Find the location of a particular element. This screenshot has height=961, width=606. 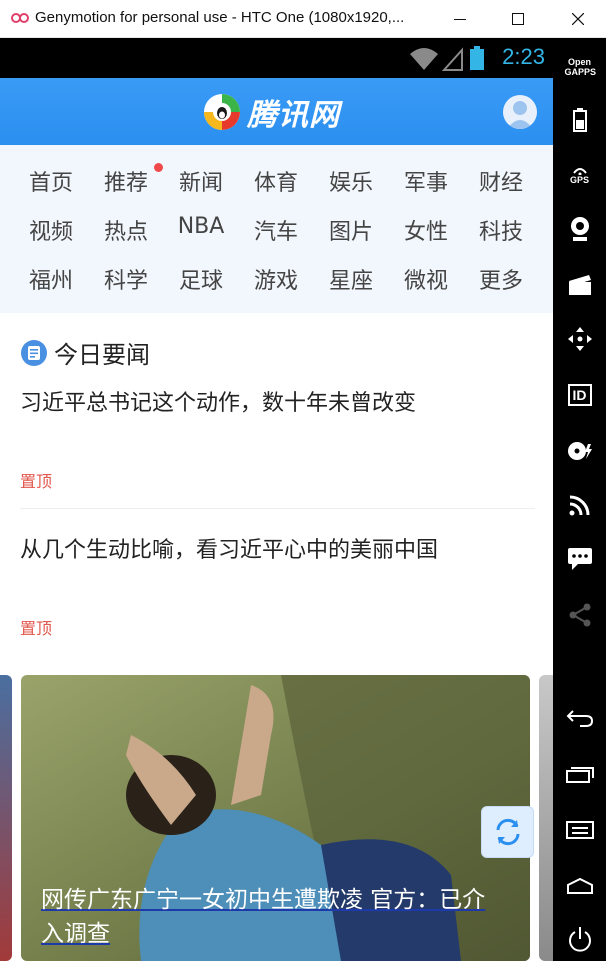

emulator-sidebar: Open GAPPS GPS ID is located at coordinates (579, 499).